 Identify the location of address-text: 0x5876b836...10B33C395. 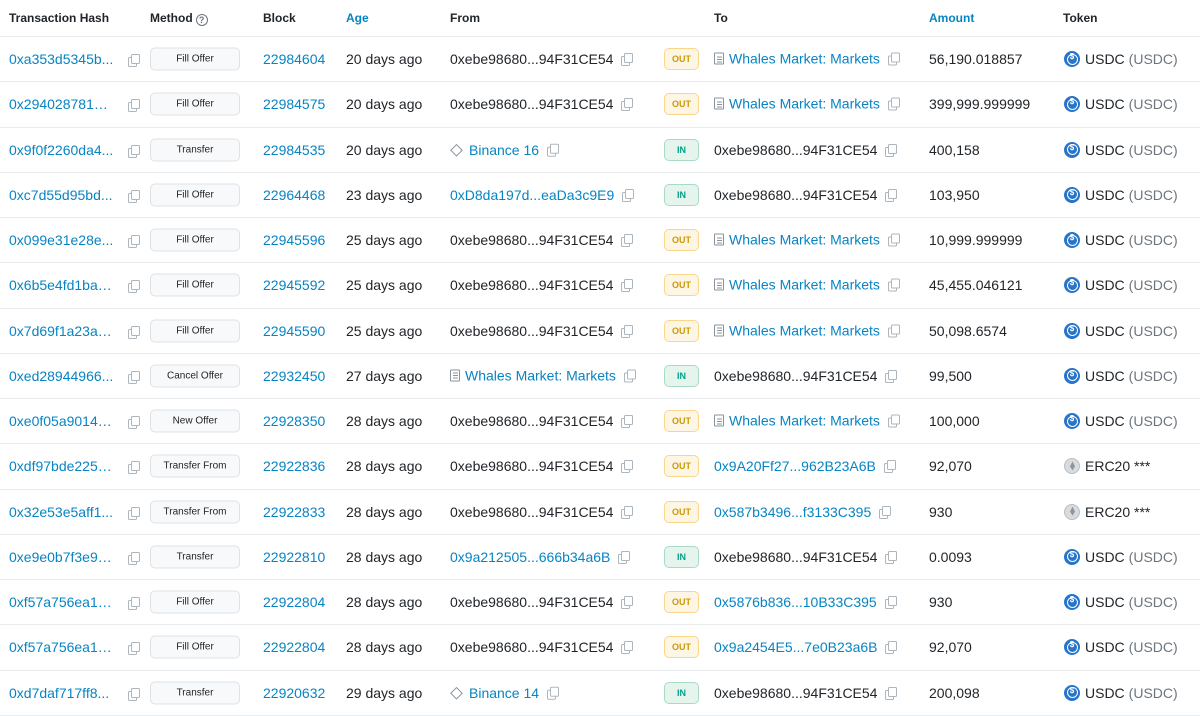
(795, 602).